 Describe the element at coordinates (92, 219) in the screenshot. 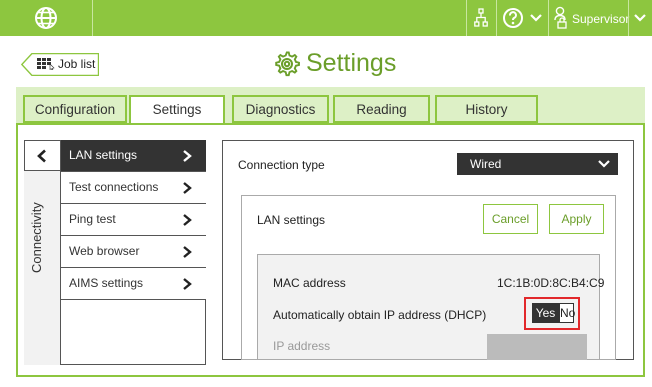

I see `sidebar-item-label: Ping test` at that location.